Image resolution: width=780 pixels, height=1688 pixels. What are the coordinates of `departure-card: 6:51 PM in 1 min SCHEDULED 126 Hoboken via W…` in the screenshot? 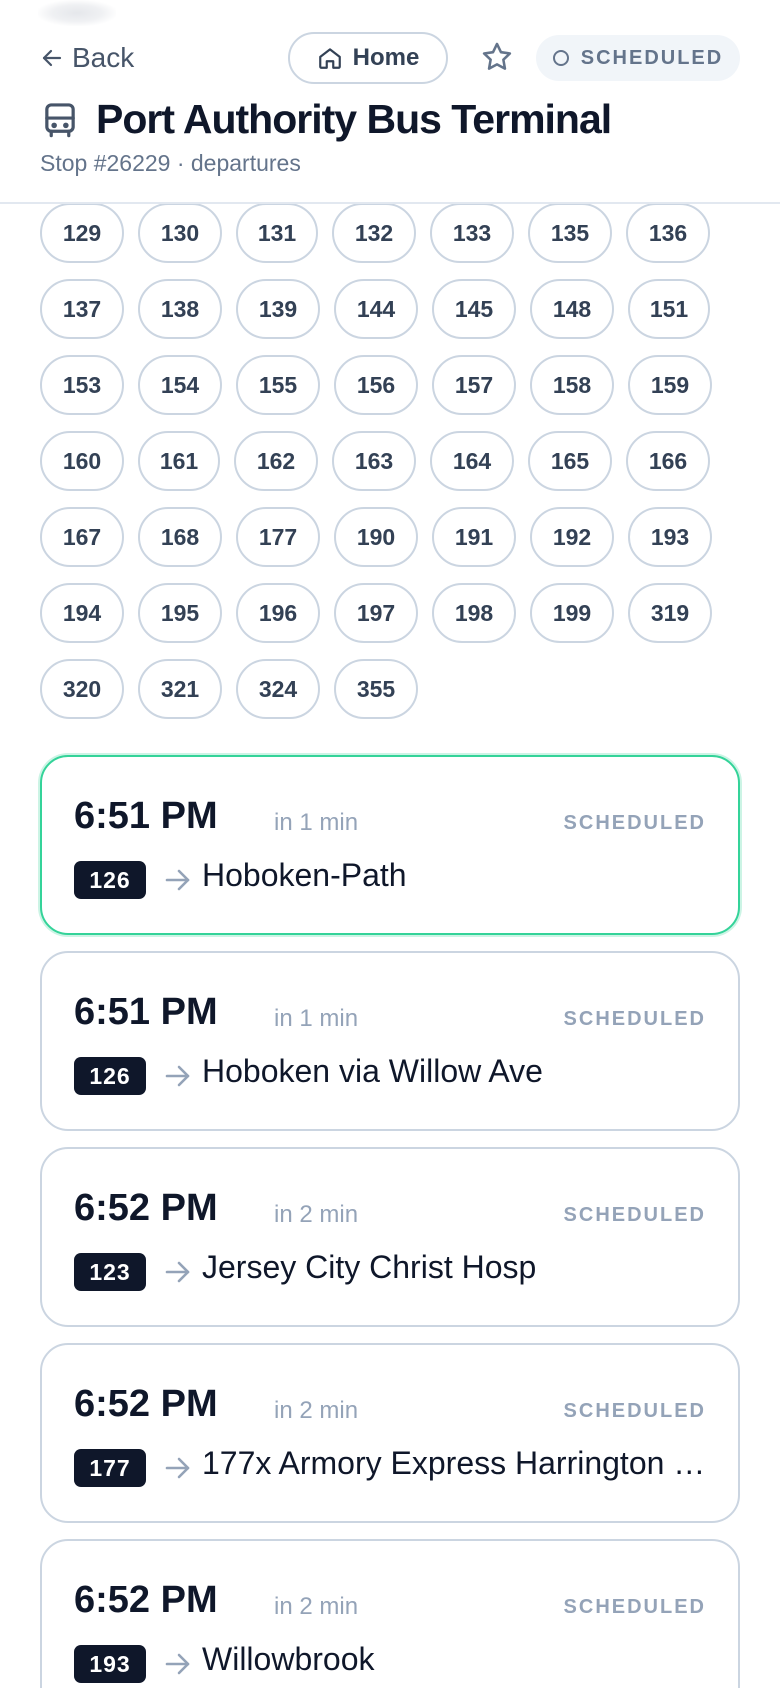 It's located at (390, 1041).